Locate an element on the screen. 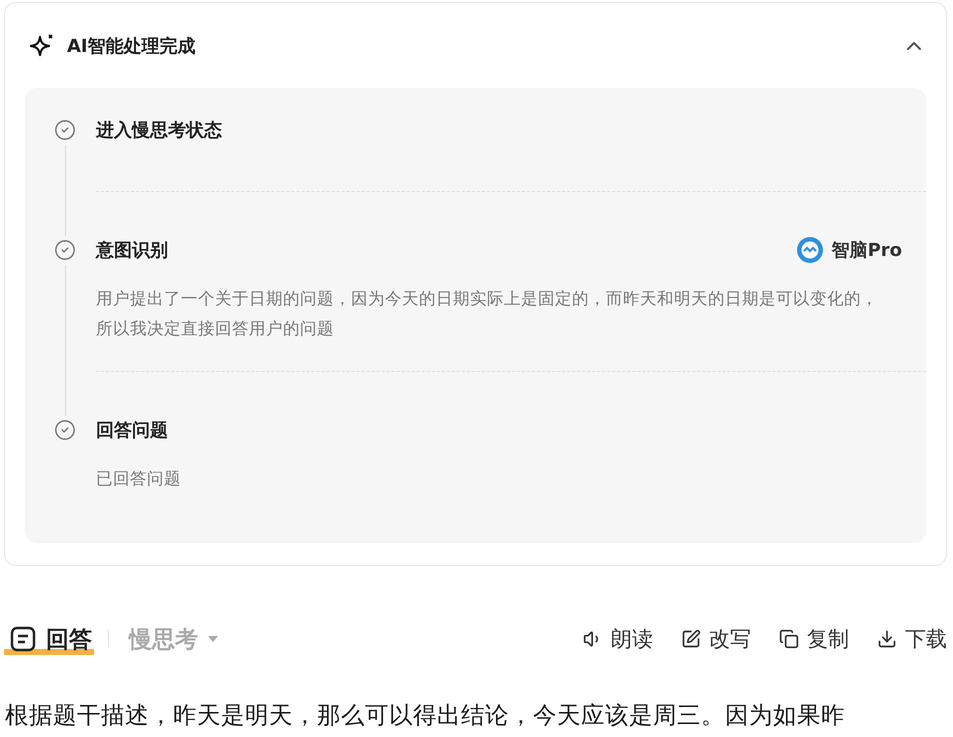 Image resolution: width=953 pixels, height=737 pixels. sparkle-icon is located at coordinates (42, 45).